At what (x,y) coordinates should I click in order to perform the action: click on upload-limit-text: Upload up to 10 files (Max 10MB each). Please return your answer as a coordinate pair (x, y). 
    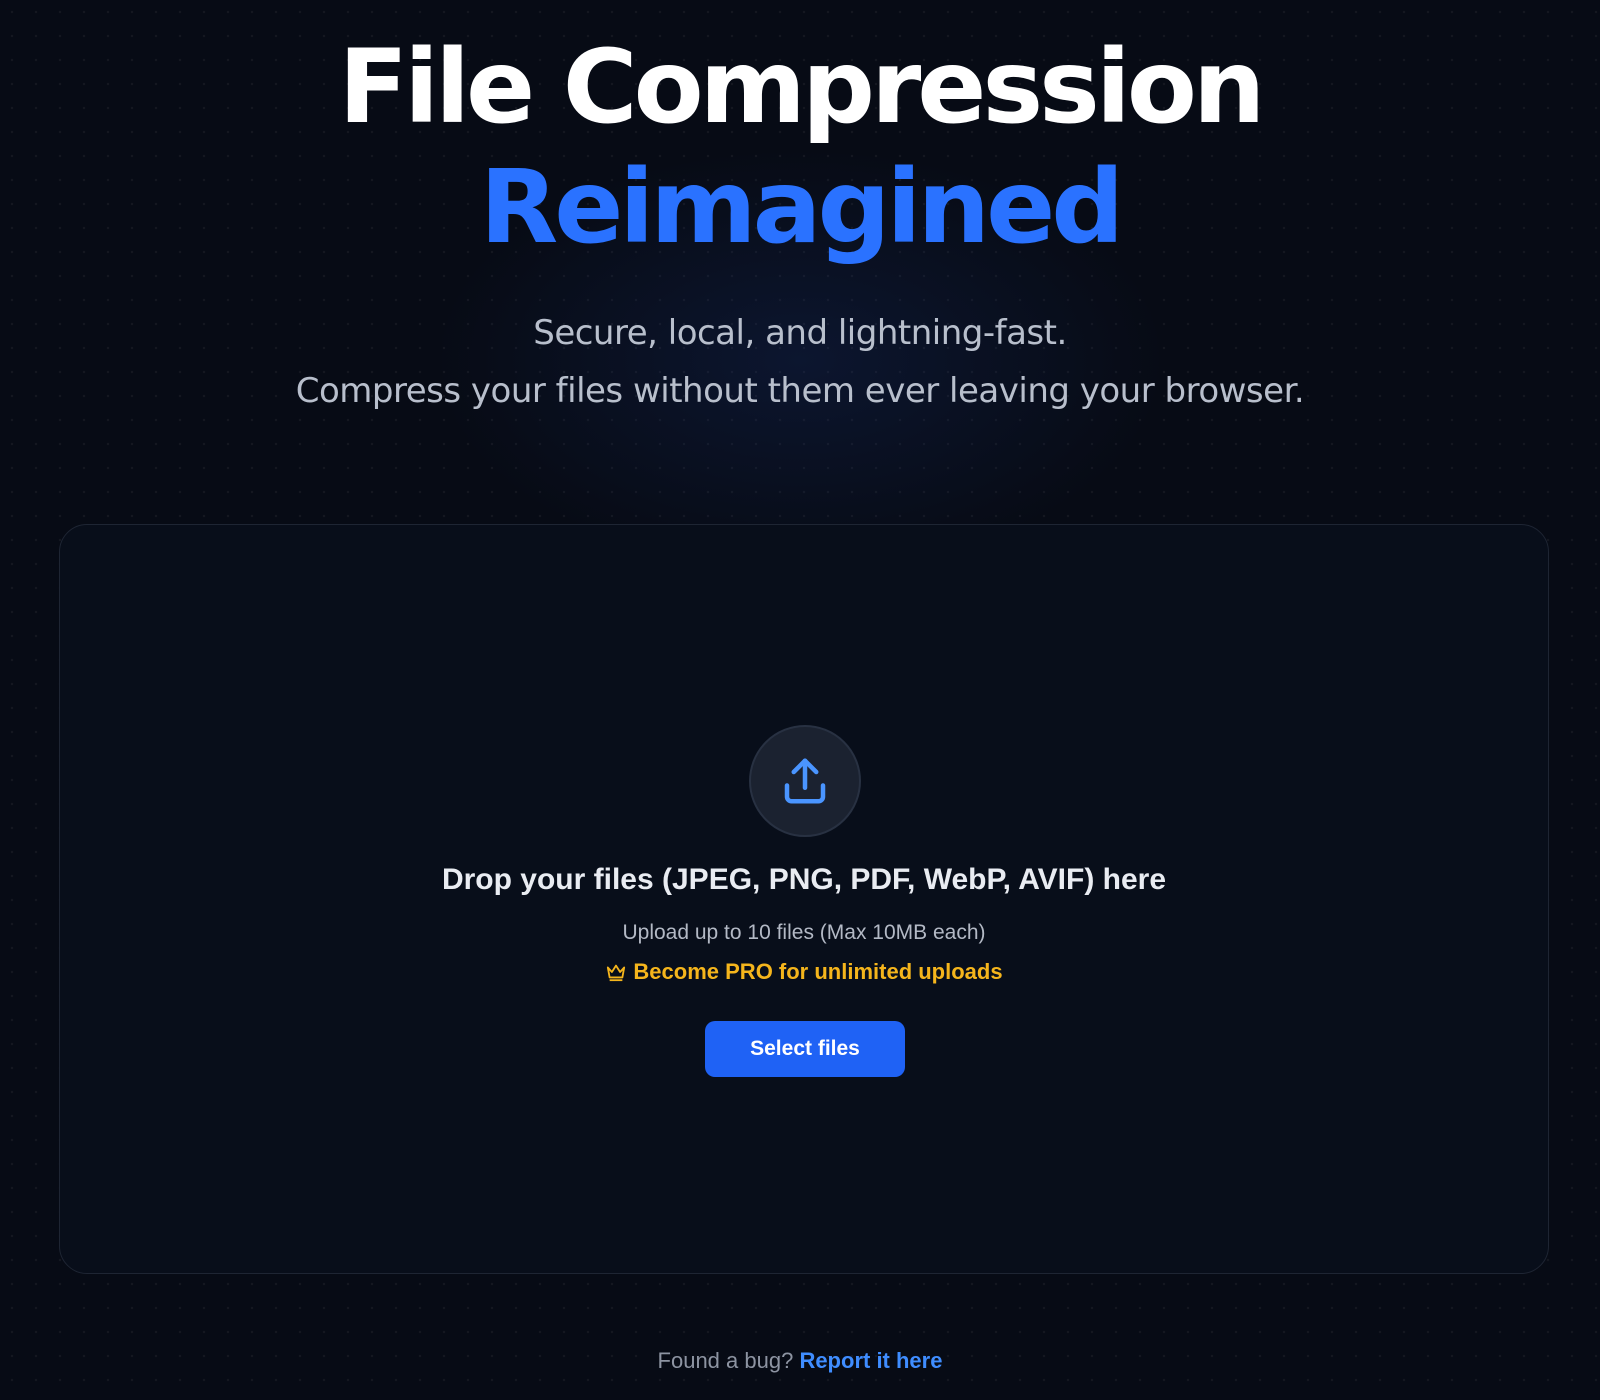
    Looking at the image, I should click on (804, 932).